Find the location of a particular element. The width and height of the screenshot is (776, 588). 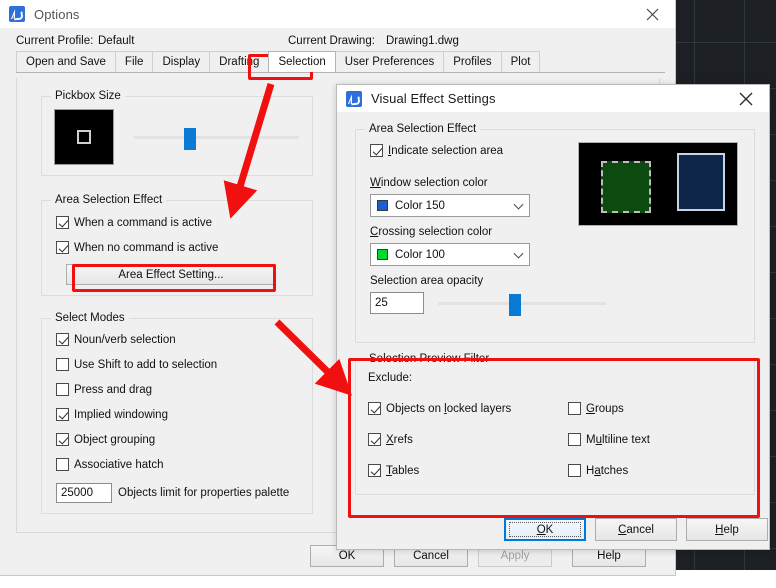

checkbox-noun-verb-selection: Noun/verb selection is located at coordinates (116, 339).